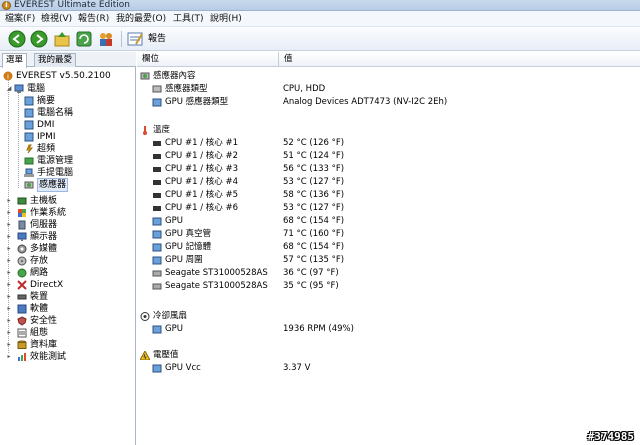 This screenshot has width=640, height=445. Describe the element at coordinates (314, 234) in the screenshot. I see `value-cell: 71 °C (160 °F)` at that location.